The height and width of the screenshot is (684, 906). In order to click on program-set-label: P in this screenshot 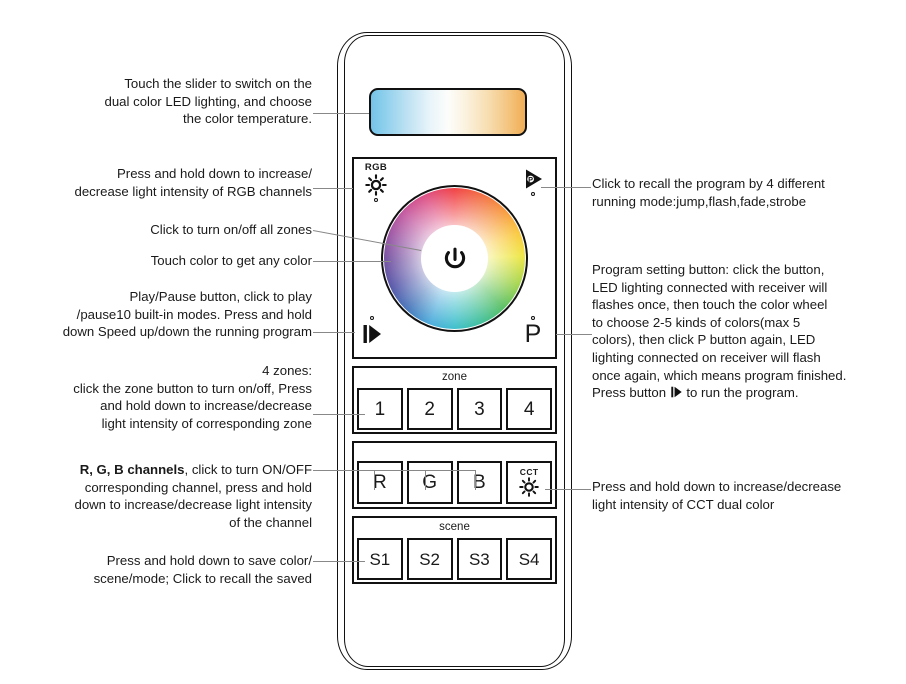, I will do `click(533, 334)`.